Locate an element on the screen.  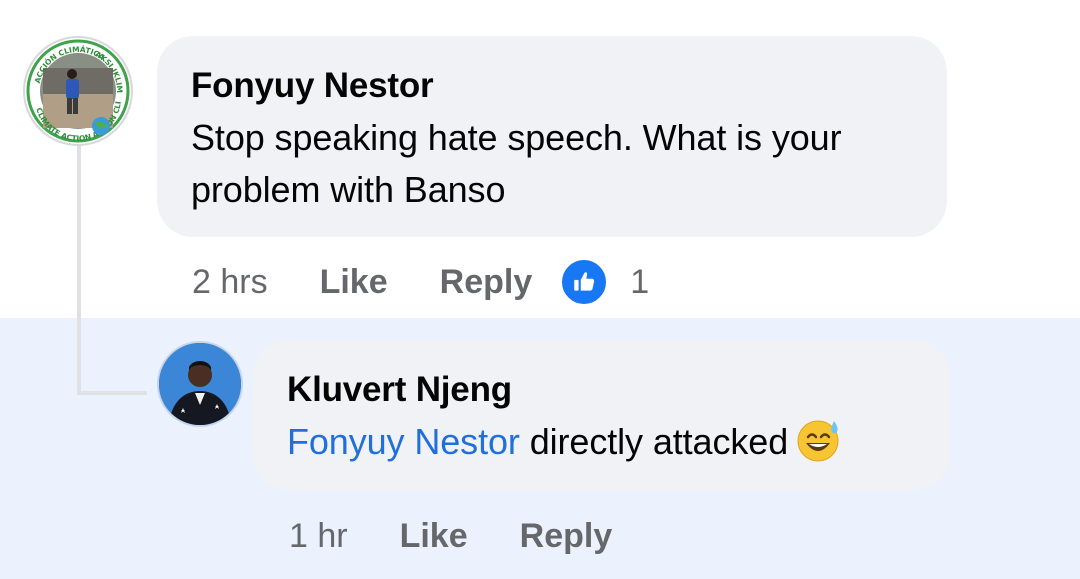
comment-actions: 2 hrs Like Reply 1 is located at coordinates (420, 282).